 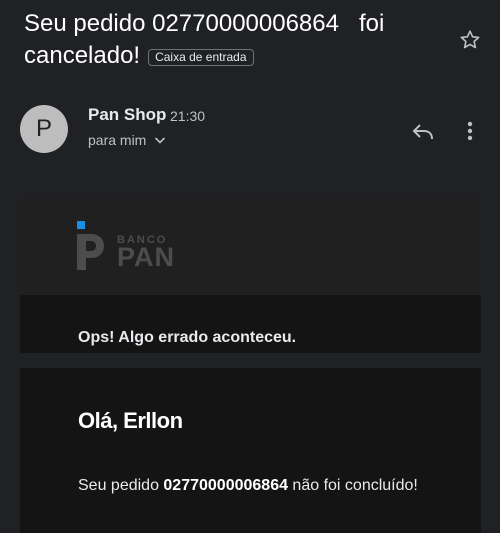 I want to click on order-number: 02770000006864, so click(x=225, y=485).